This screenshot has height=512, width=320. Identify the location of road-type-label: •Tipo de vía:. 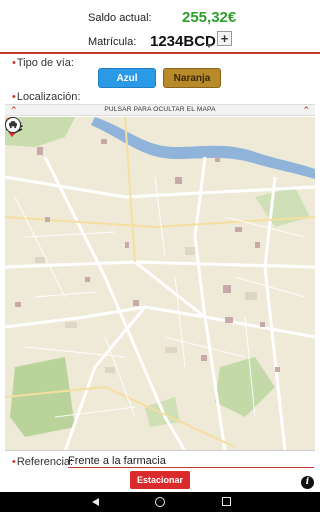
(43, 63).